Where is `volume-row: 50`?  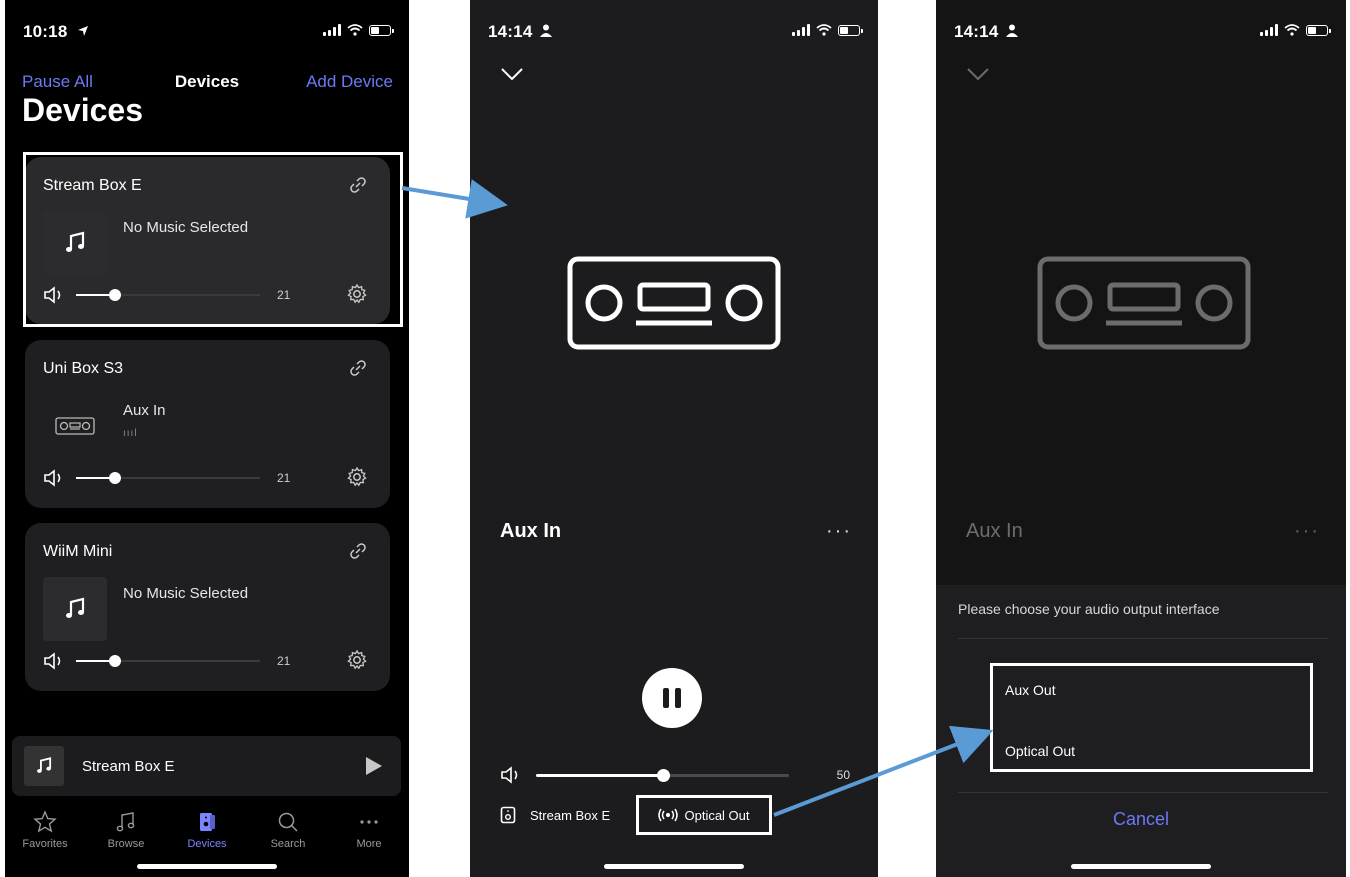 volume-row: 50 is located at coordinates (675, 775).